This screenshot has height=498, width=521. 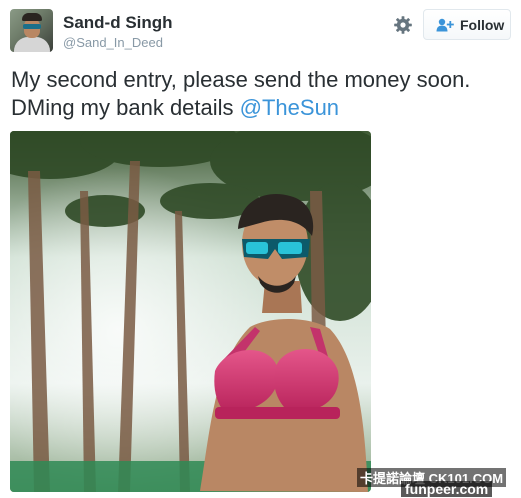 I want to click on avatar-torso, so click(x=32, y=44).